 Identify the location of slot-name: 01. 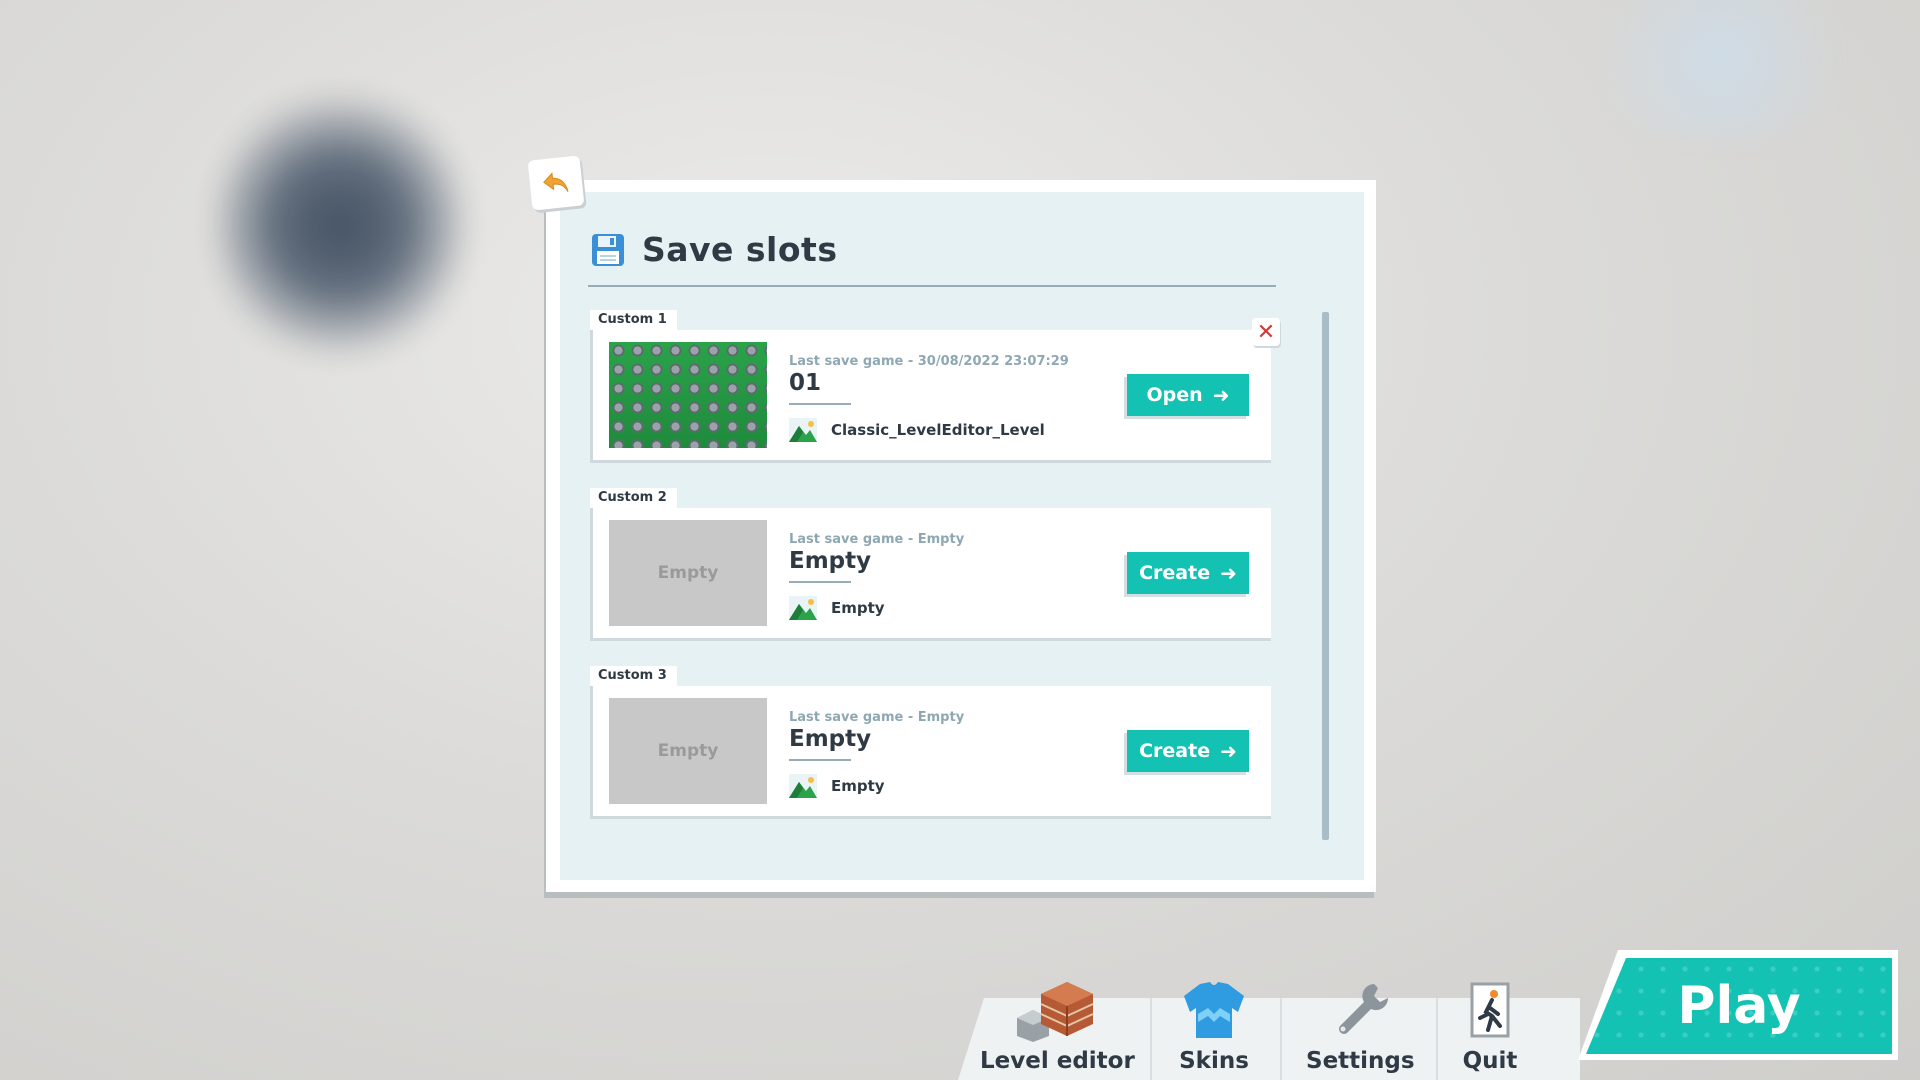
(805, 383).